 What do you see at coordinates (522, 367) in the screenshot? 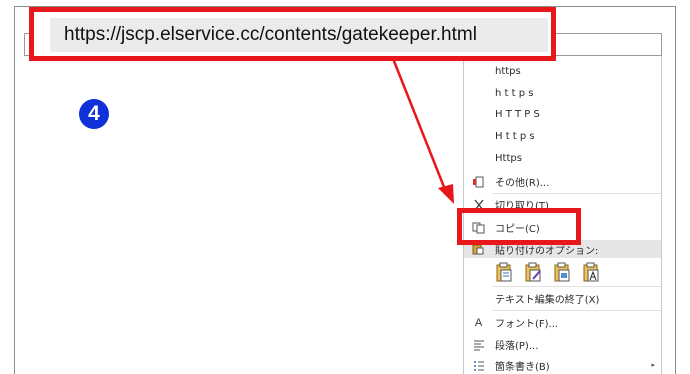
I see `menu-item-label: 箇条書き(B)` at bounding box center [522, 367].